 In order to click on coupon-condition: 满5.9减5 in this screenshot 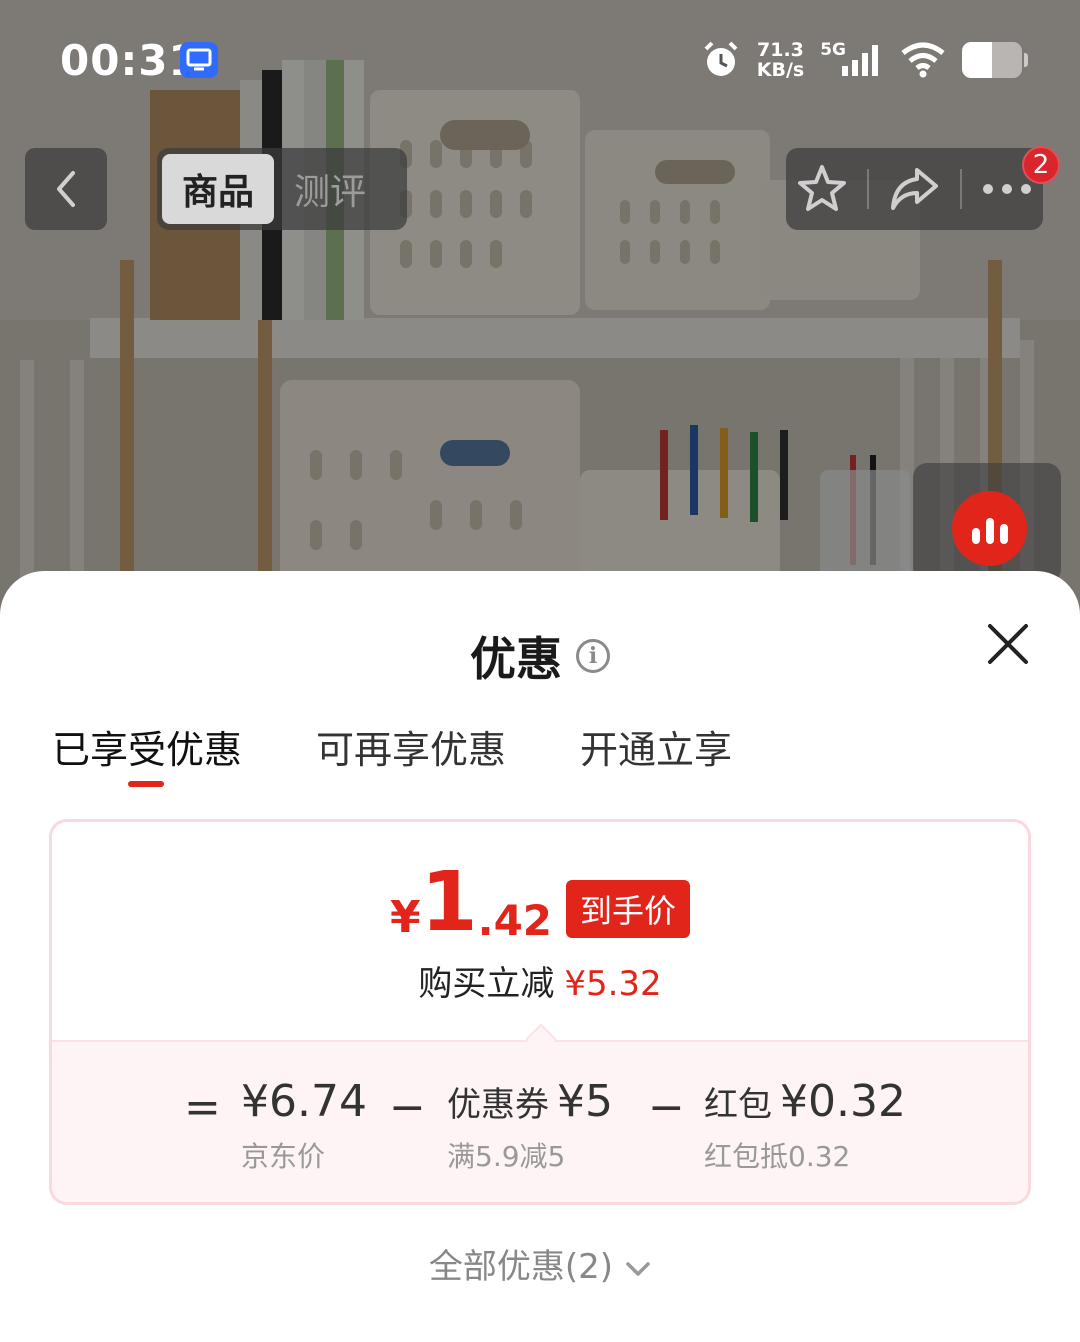, I will do `click(506, 1156)`.